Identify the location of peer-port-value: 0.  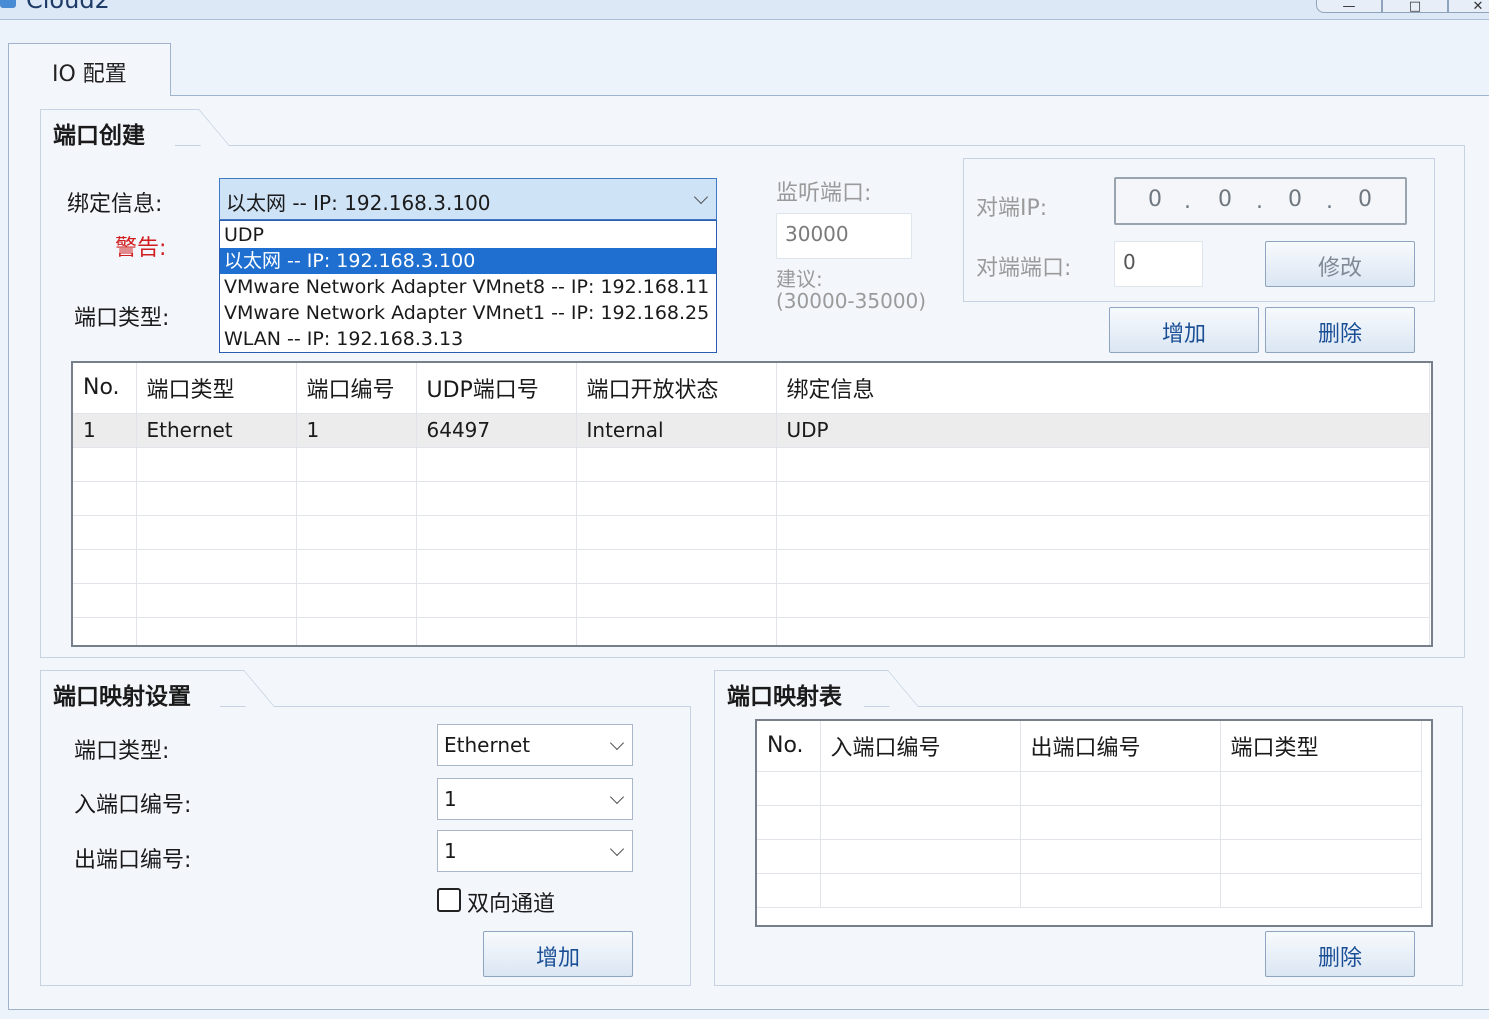
(1129, 262).